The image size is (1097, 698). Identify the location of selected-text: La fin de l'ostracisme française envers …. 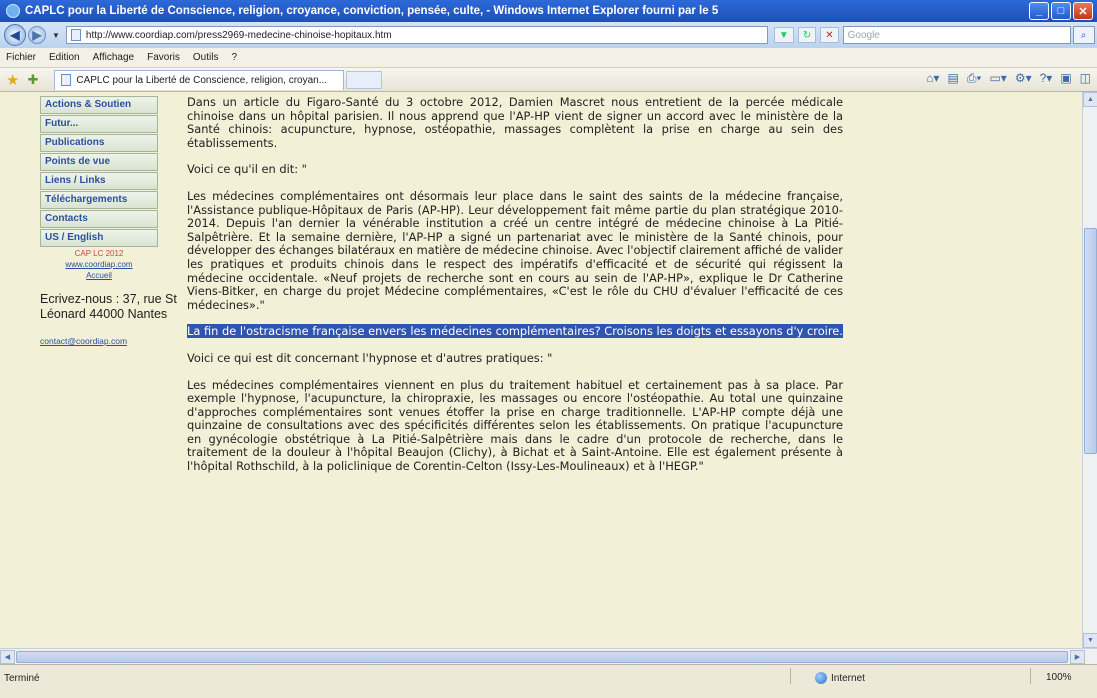
(515, 331).